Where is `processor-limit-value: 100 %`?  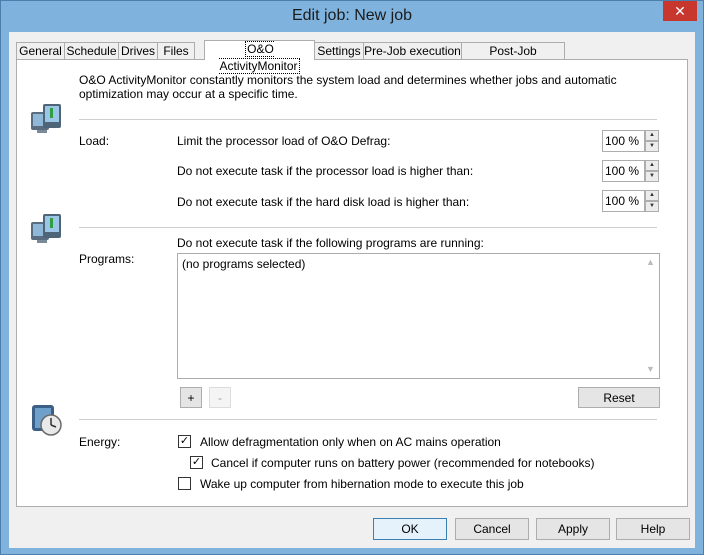
processor-limit-value: 100 % is located at coordinates (623, 141).